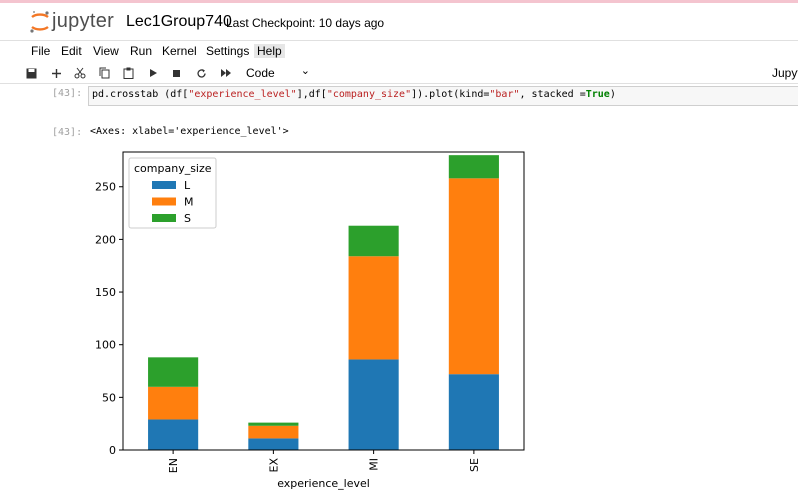 The height and width of the screenshot is (500, 798). What do you see at coordinates (105, 292) in the screenshot?
I see `y-tick-label: 150` at bounding box center [105, 292].